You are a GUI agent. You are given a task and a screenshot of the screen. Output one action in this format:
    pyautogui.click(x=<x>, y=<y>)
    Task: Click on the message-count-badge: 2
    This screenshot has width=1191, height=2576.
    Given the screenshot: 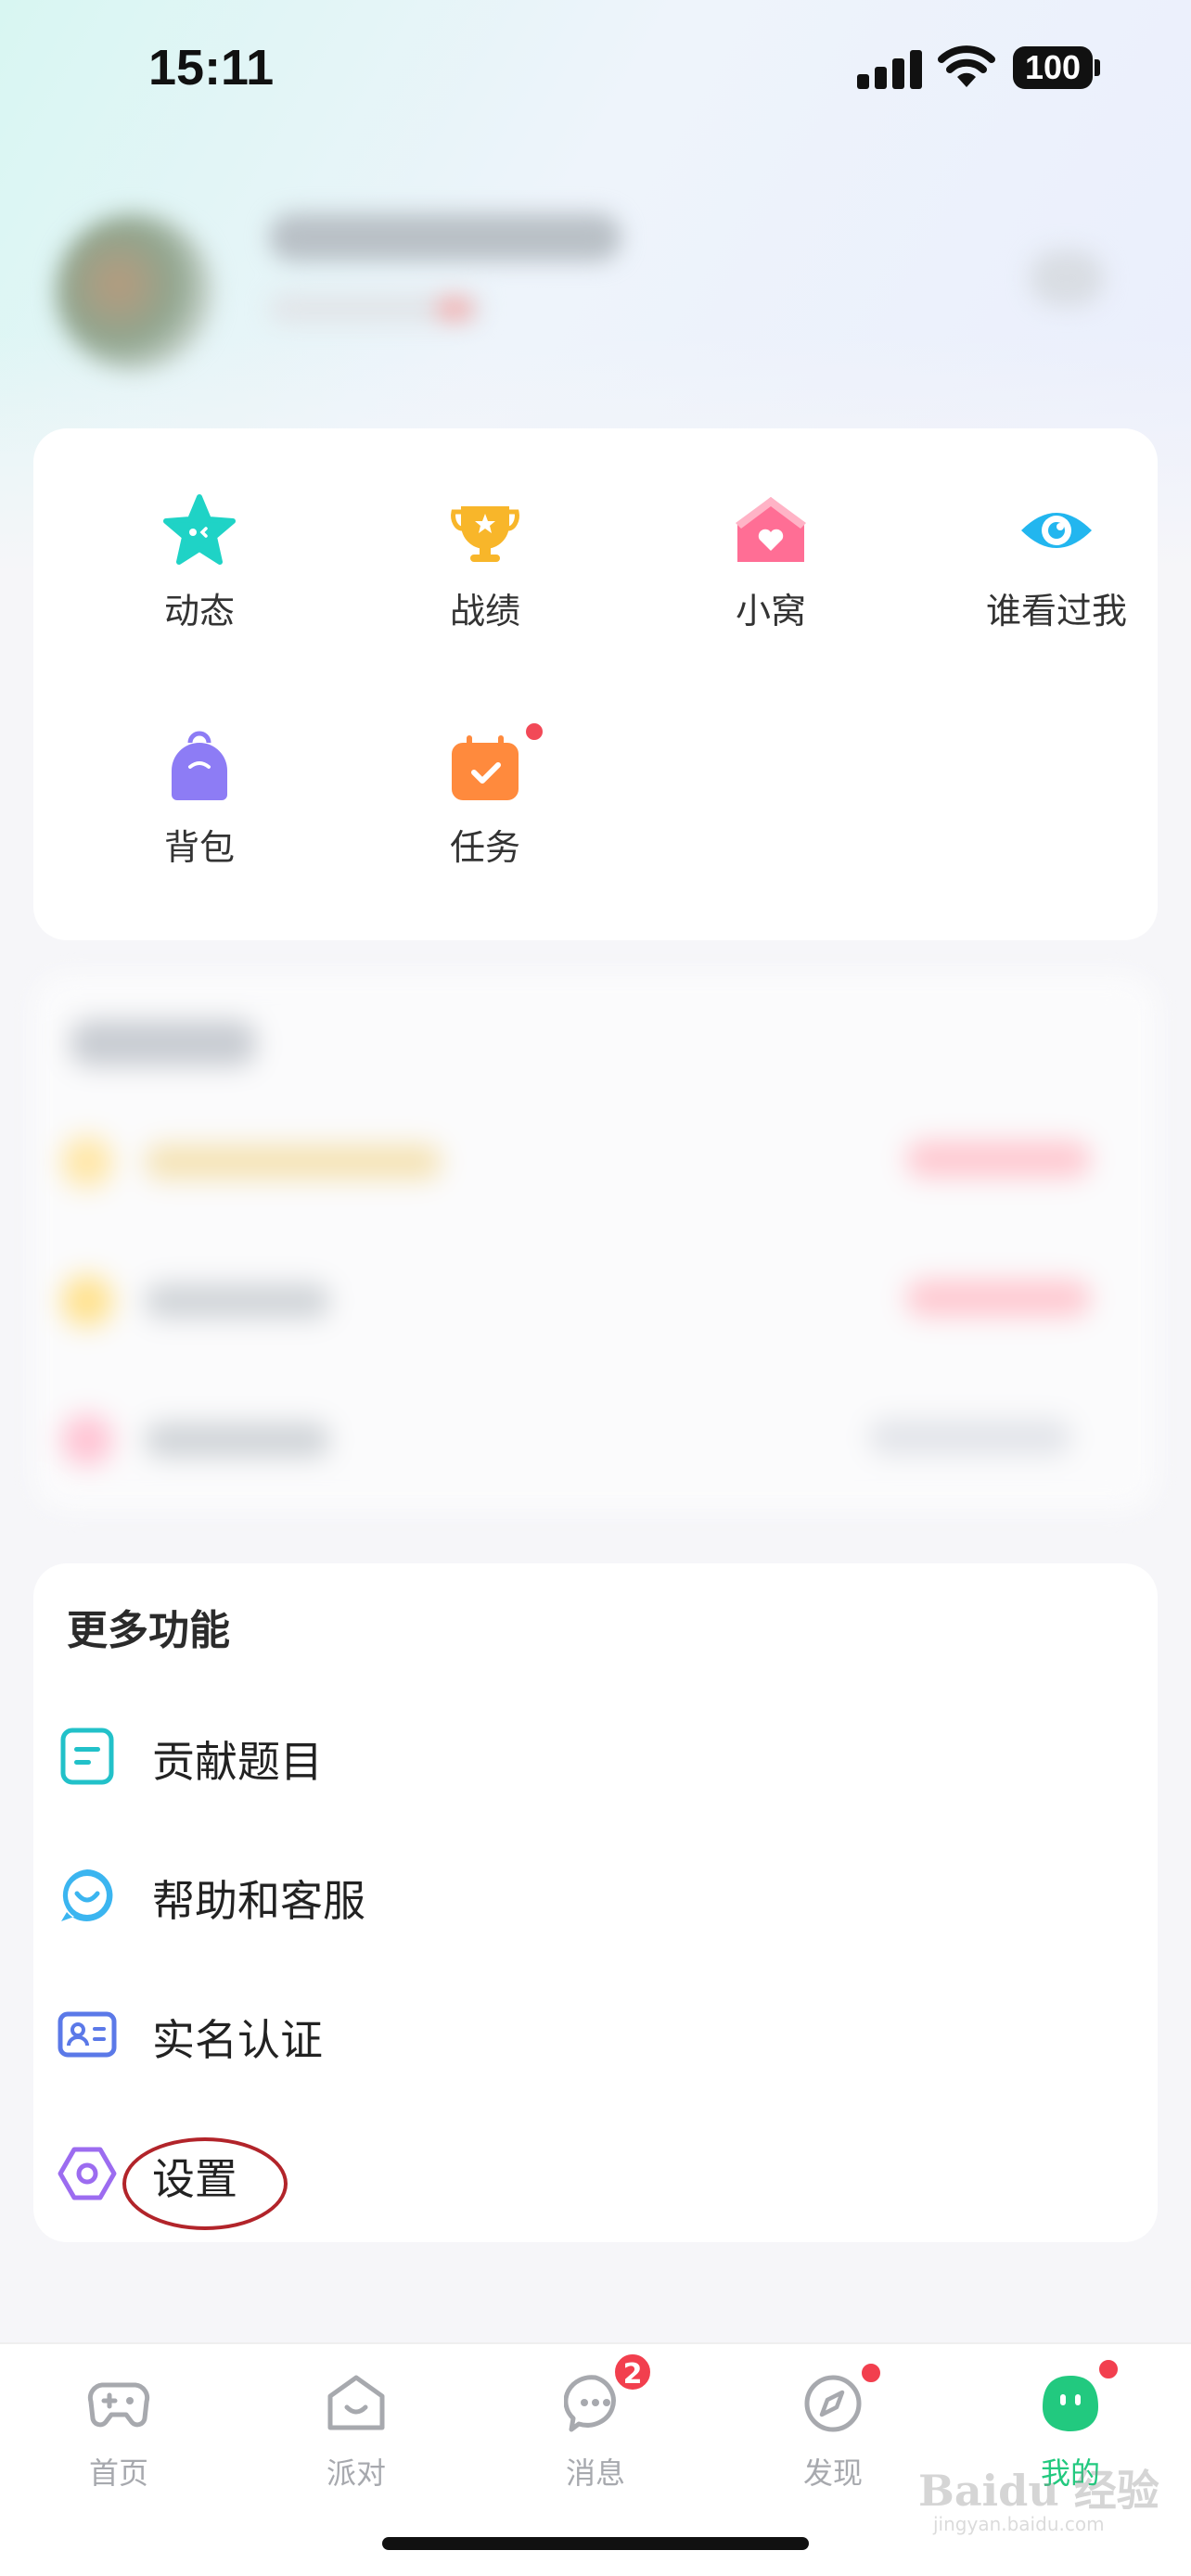 What is the action you would take?
    pyautogui.click(x=632, y=2372)
    